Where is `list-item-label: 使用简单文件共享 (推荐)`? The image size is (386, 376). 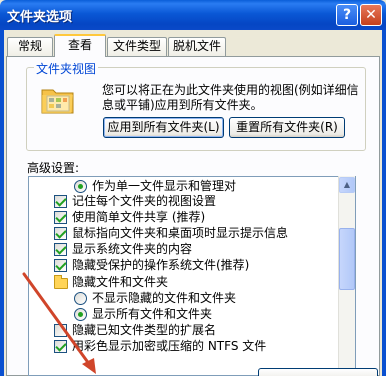 list-item-label: 使用简单文件共享 (推荐) is located at coordinates (139, 217).